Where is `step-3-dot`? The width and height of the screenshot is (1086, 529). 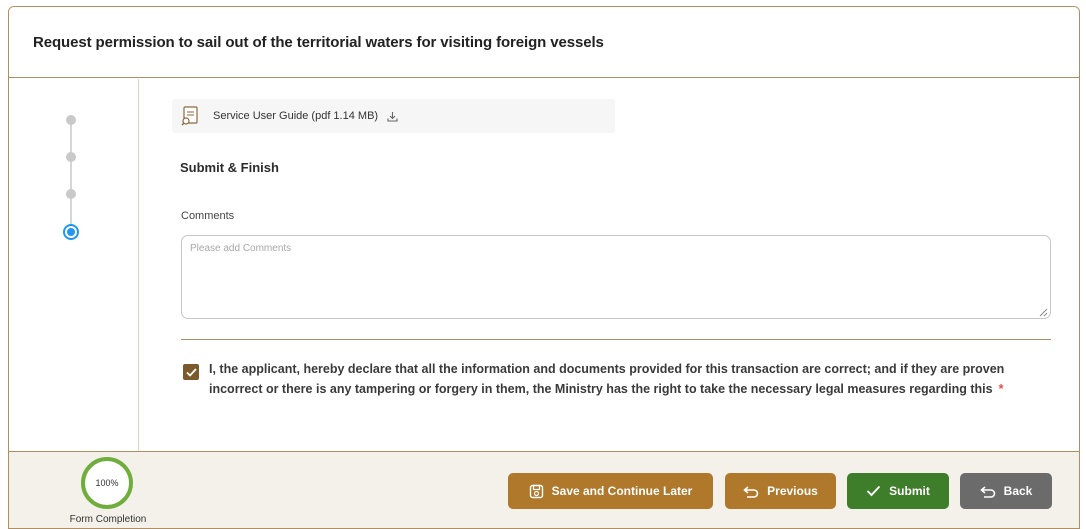
step-3-dot is located at coordinates (71, 194).